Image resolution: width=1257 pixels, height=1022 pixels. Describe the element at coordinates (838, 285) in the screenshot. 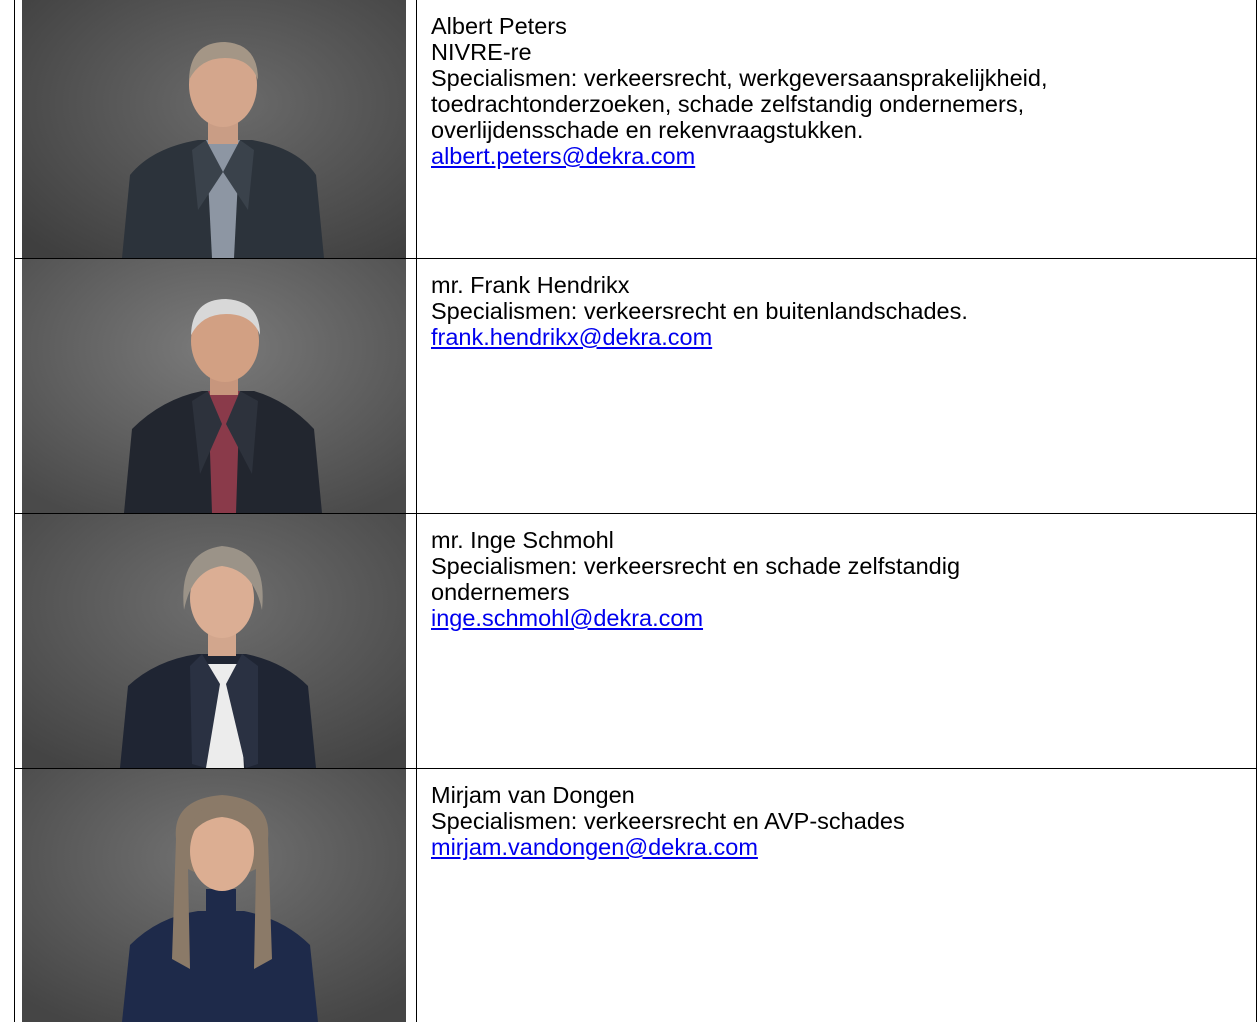

I see `person-name: mr. Frank Hendrikx` at that location.